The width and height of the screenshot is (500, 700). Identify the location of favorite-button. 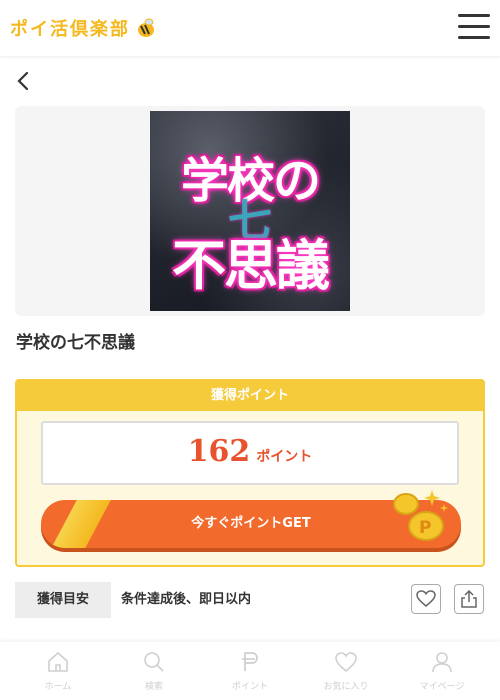
(426, 599).